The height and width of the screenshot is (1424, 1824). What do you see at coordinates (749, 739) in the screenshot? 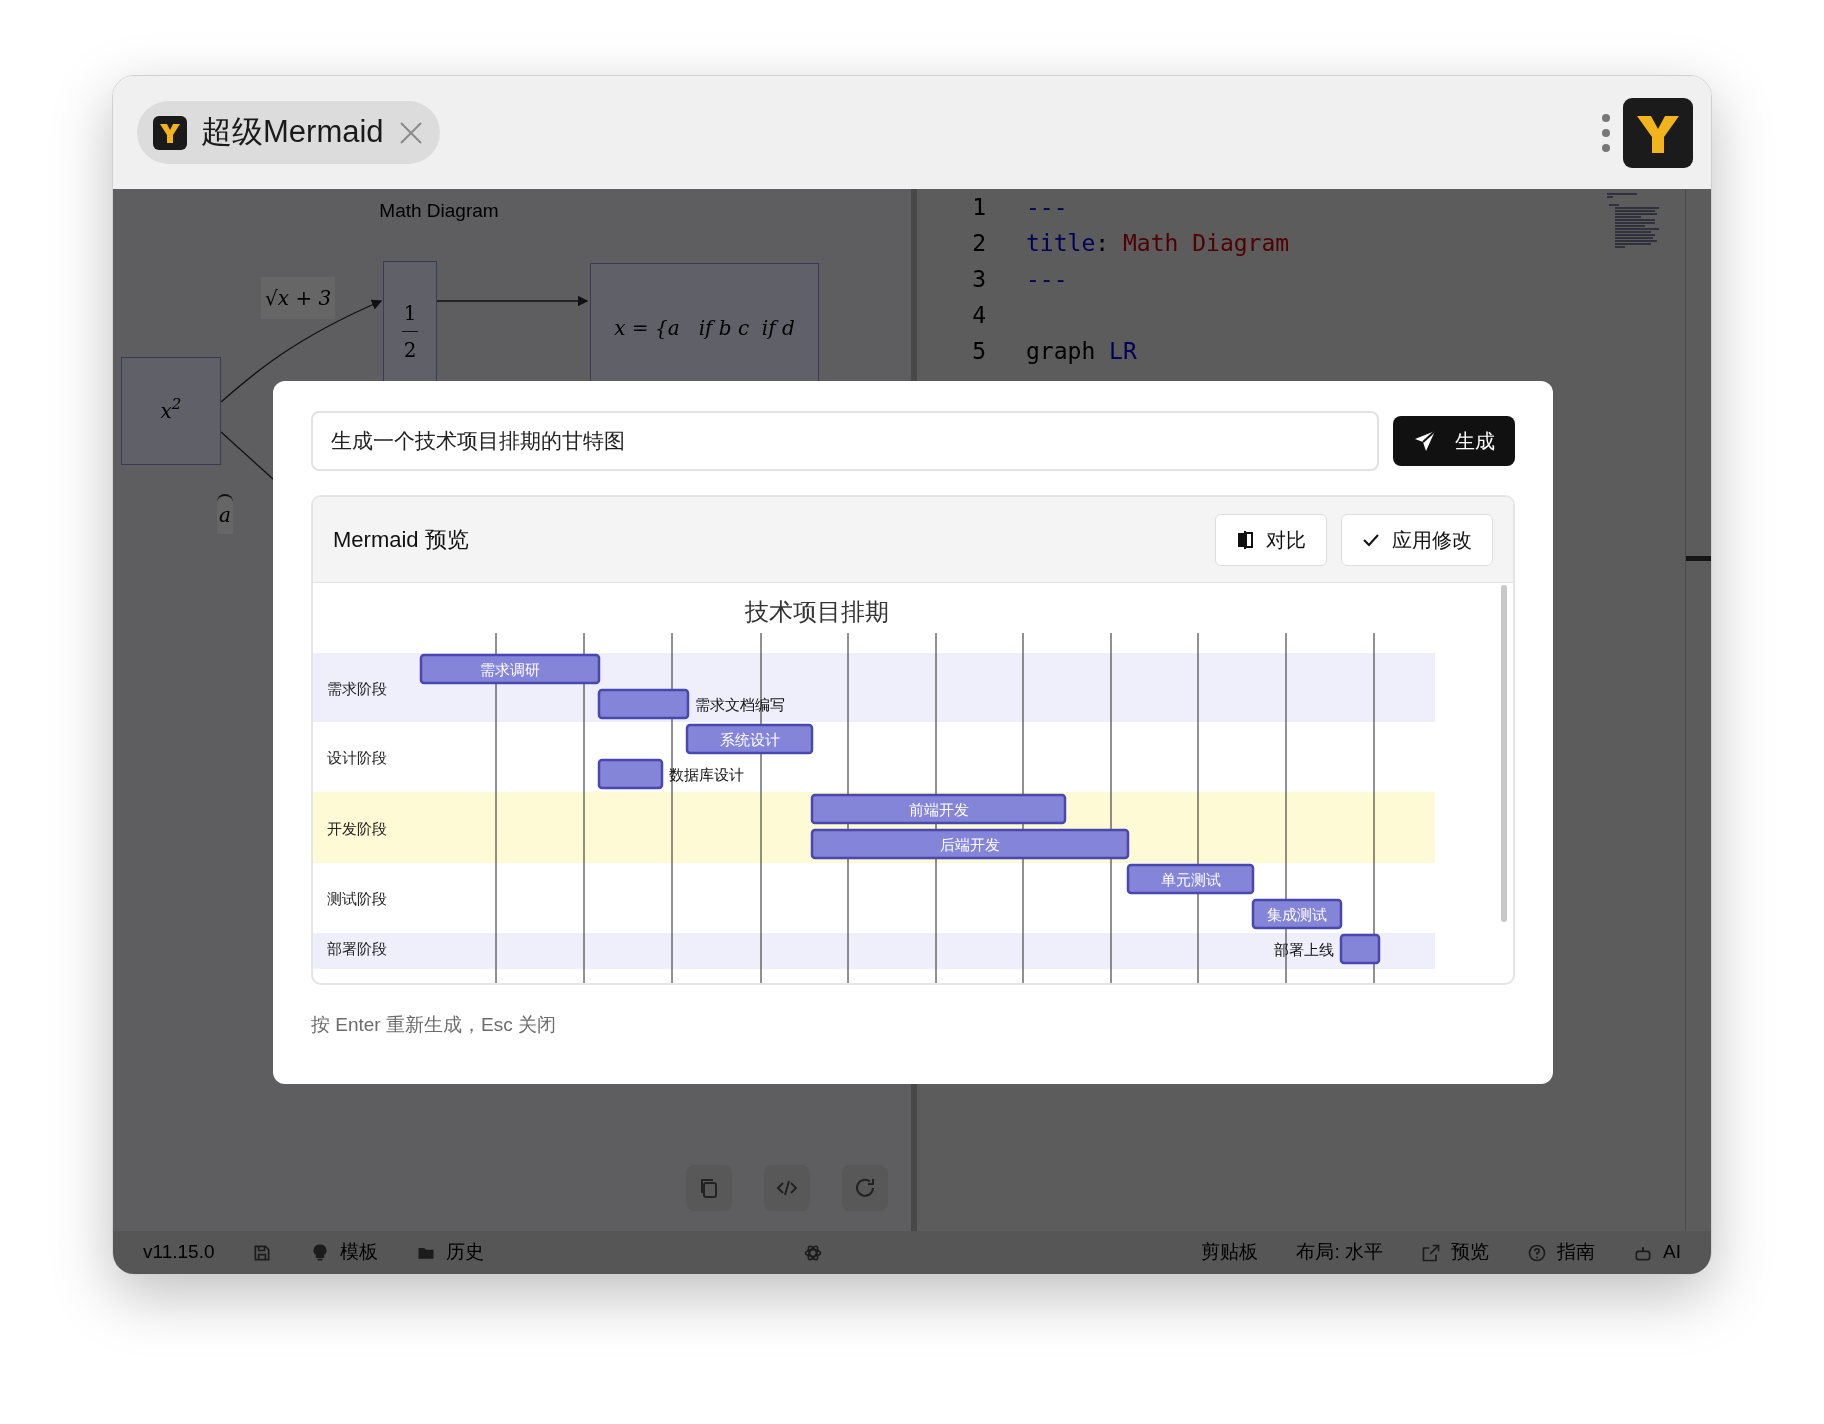
I see `task-label: 系统设计` at bounding box center [749, 739].